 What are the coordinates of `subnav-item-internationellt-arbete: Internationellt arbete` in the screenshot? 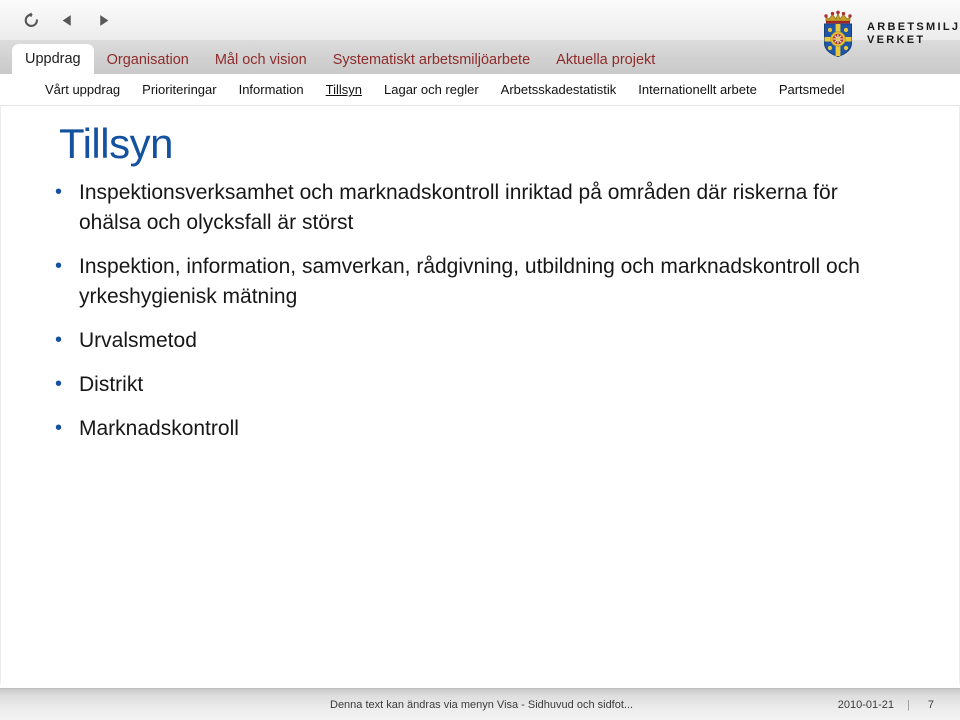 It's located at (697, 89).